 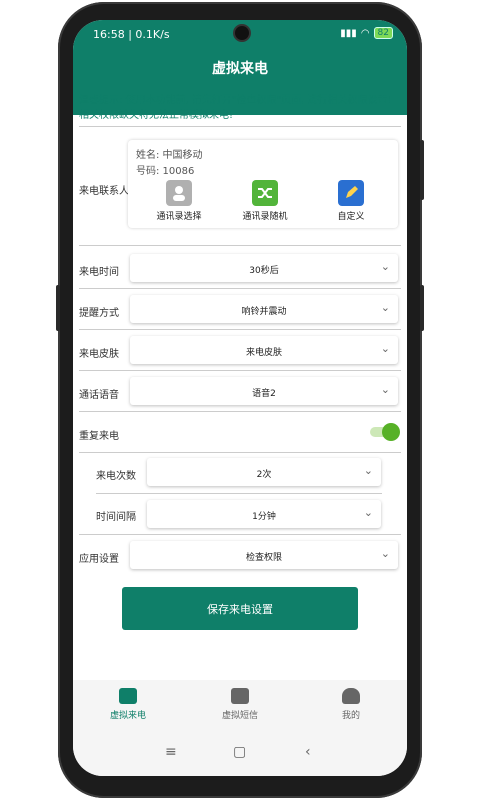 I want to click on contacts-random-button: 通讯录随机, so click(x=265, y=201).